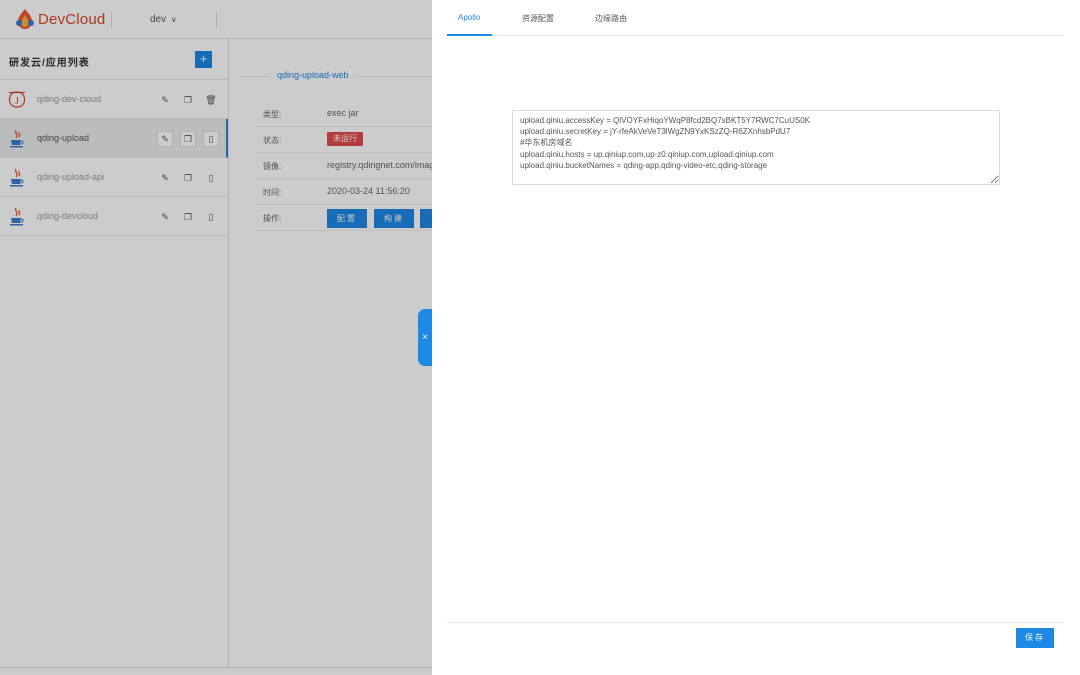 The width and height of the screenshot is (1080, 675). What do you see at coordinates (425, 337) in the screenshot?
I see `drawer-close-button: ×` at bounding box center [425, 337].